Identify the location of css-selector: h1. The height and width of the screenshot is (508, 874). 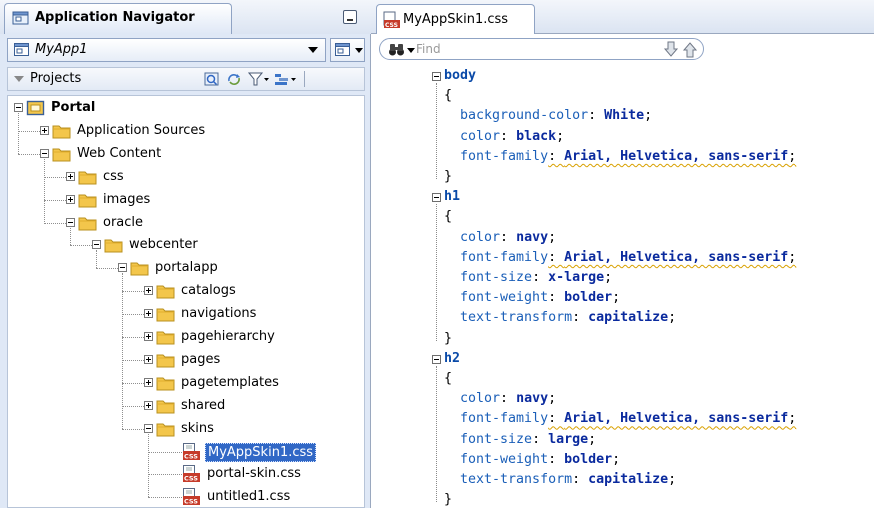
(452, 197).